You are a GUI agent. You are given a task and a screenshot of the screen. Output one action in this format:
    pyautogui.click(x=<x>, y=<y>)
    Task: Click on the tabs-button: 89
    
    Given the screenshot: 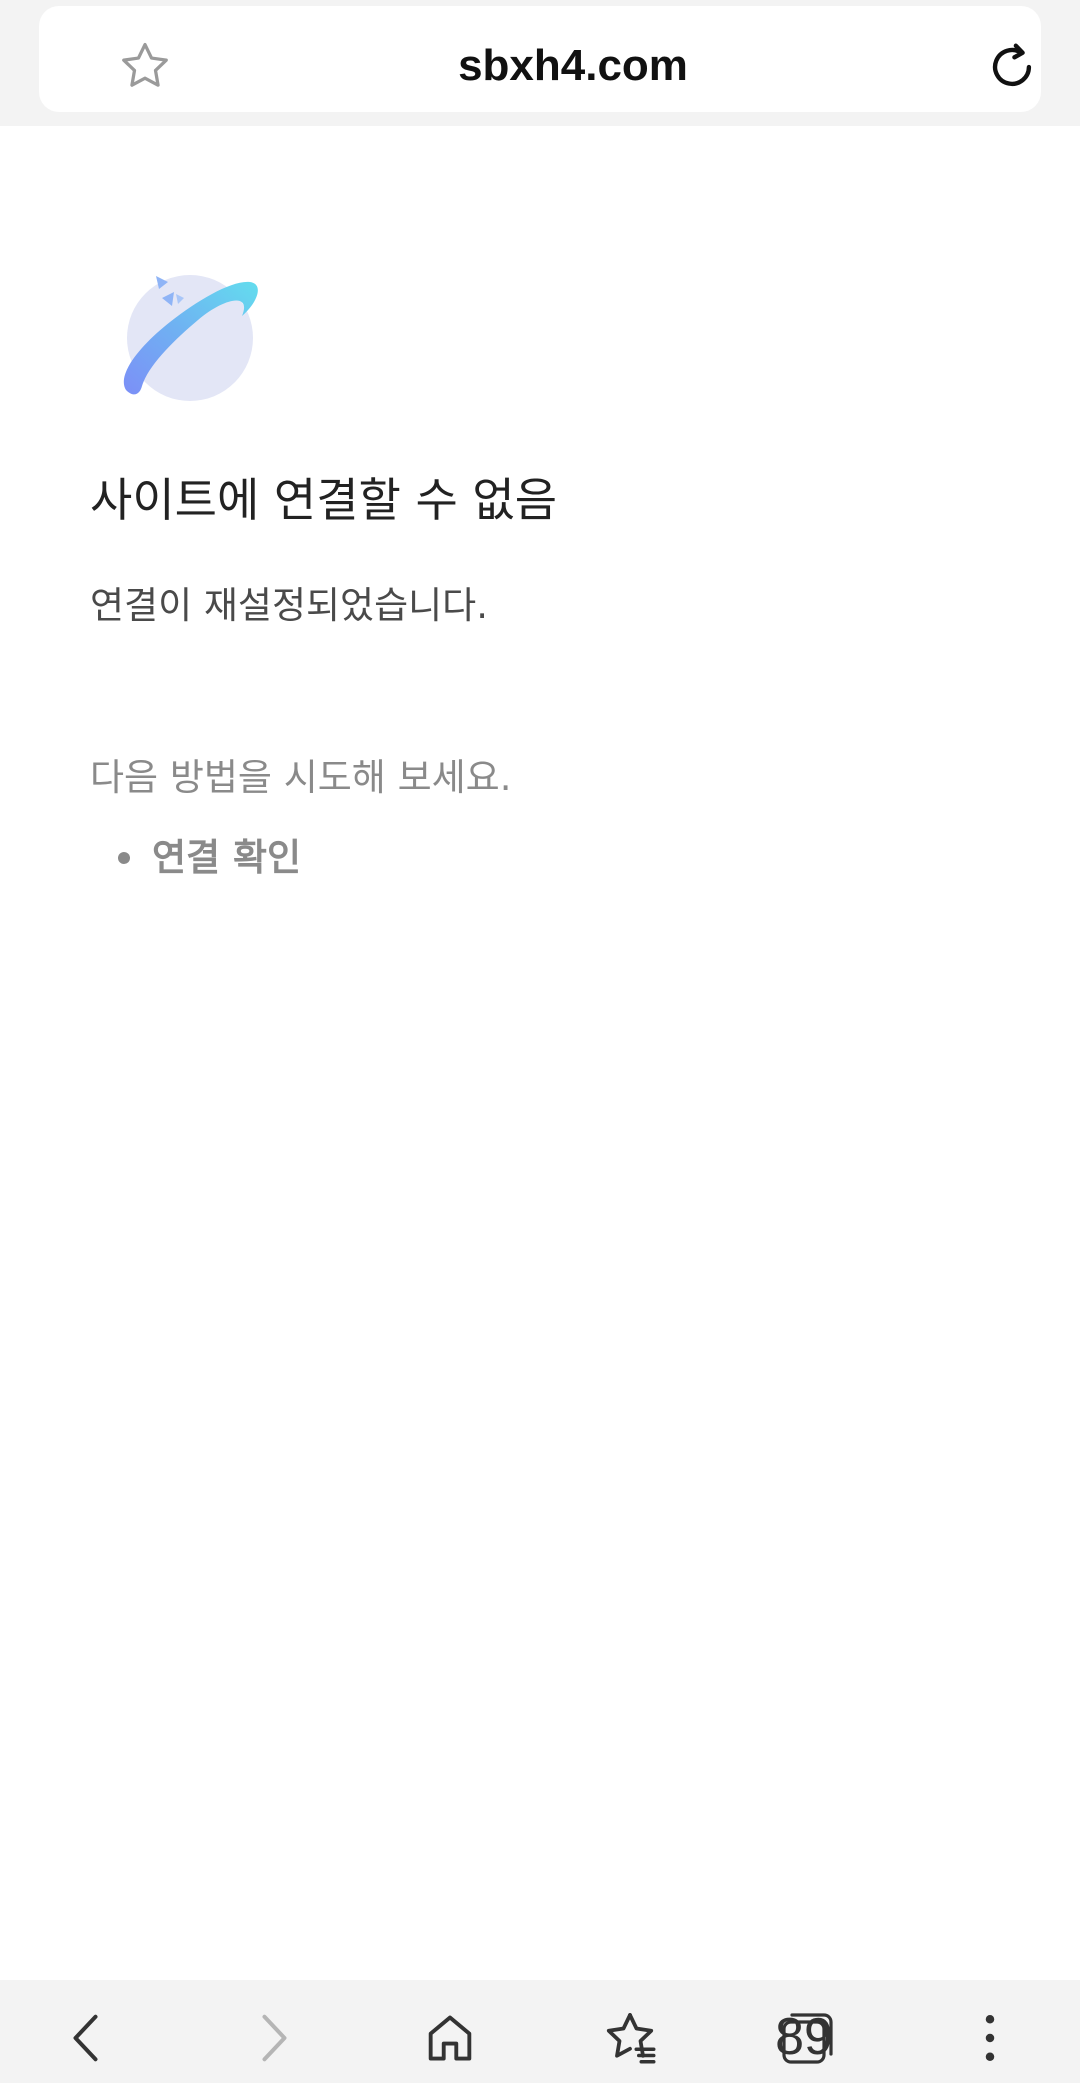 What is the action you would take?
    pyautogui.click(x=808, y=2038)
    